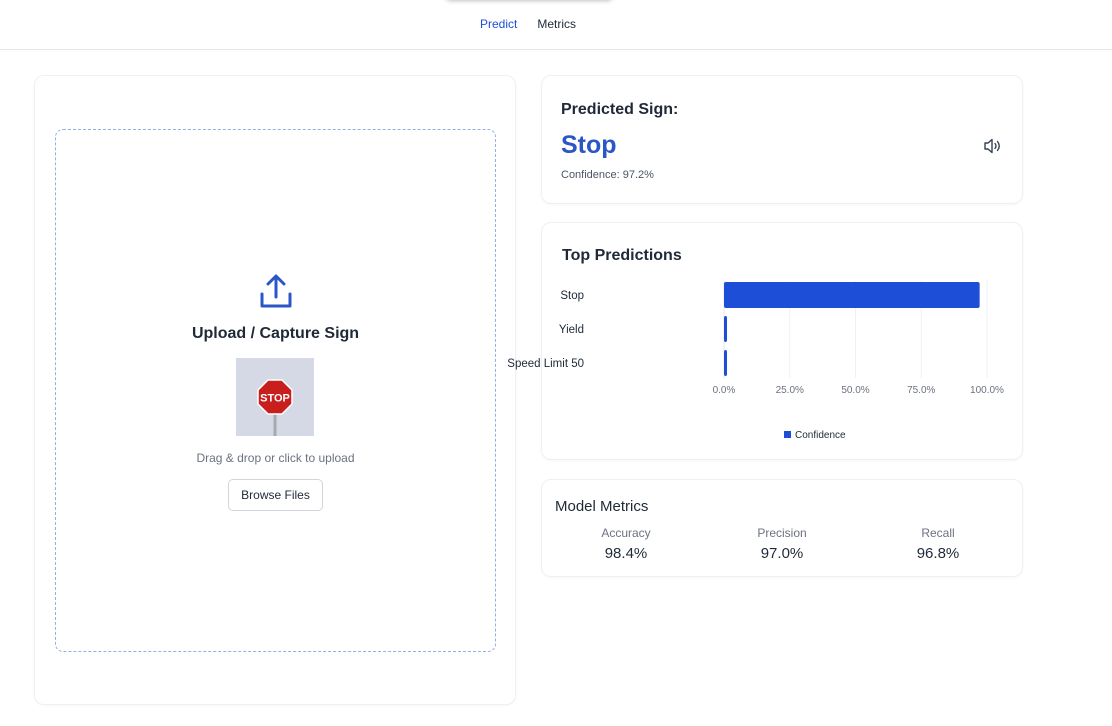 This screenshot has width=1112, height=726. I want to click on tab-predict: Predict, so click(498, 24).